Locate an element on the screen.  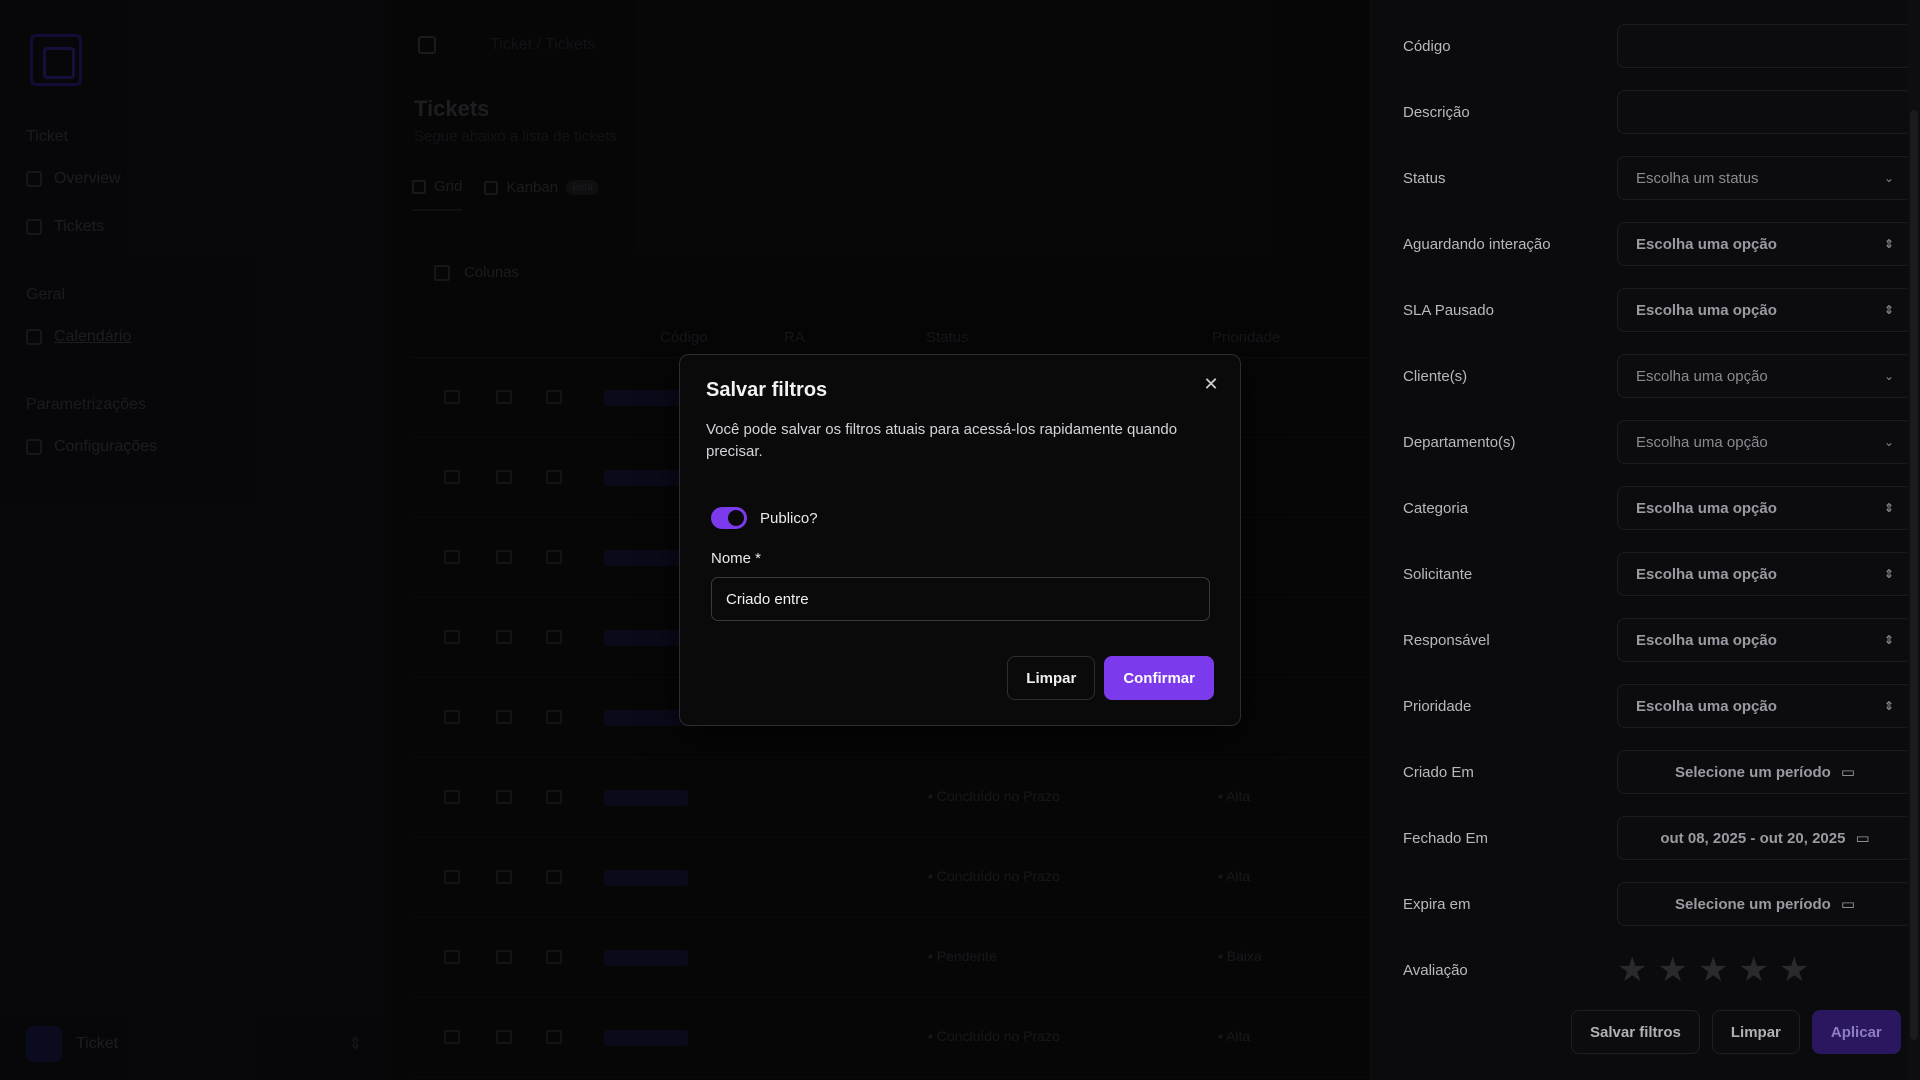
filter-status: Status Escolha um status ⌄ is located at coordinates (1658, 178).